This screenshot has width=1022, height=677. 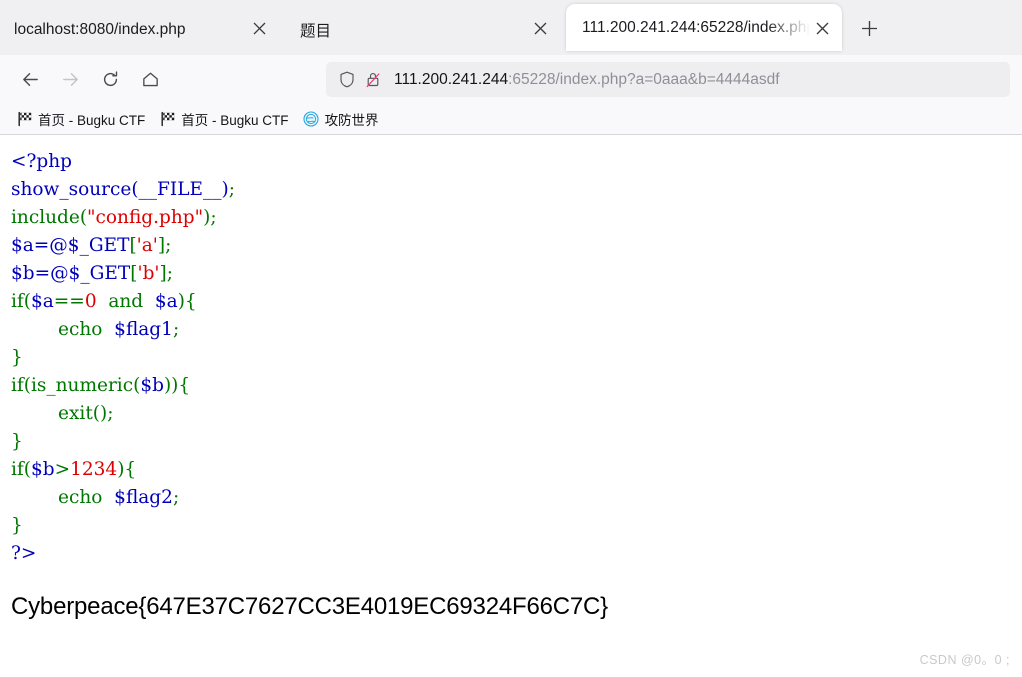 What do you see at coordinates (147, 245) in the screenshot?
I see `code-token: 'a'` at bounding box center [147, 245].